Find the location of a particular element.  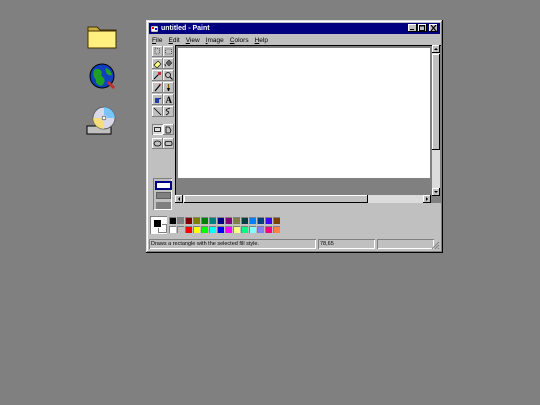

outline-fill-option is located at coordinates (163, 195).